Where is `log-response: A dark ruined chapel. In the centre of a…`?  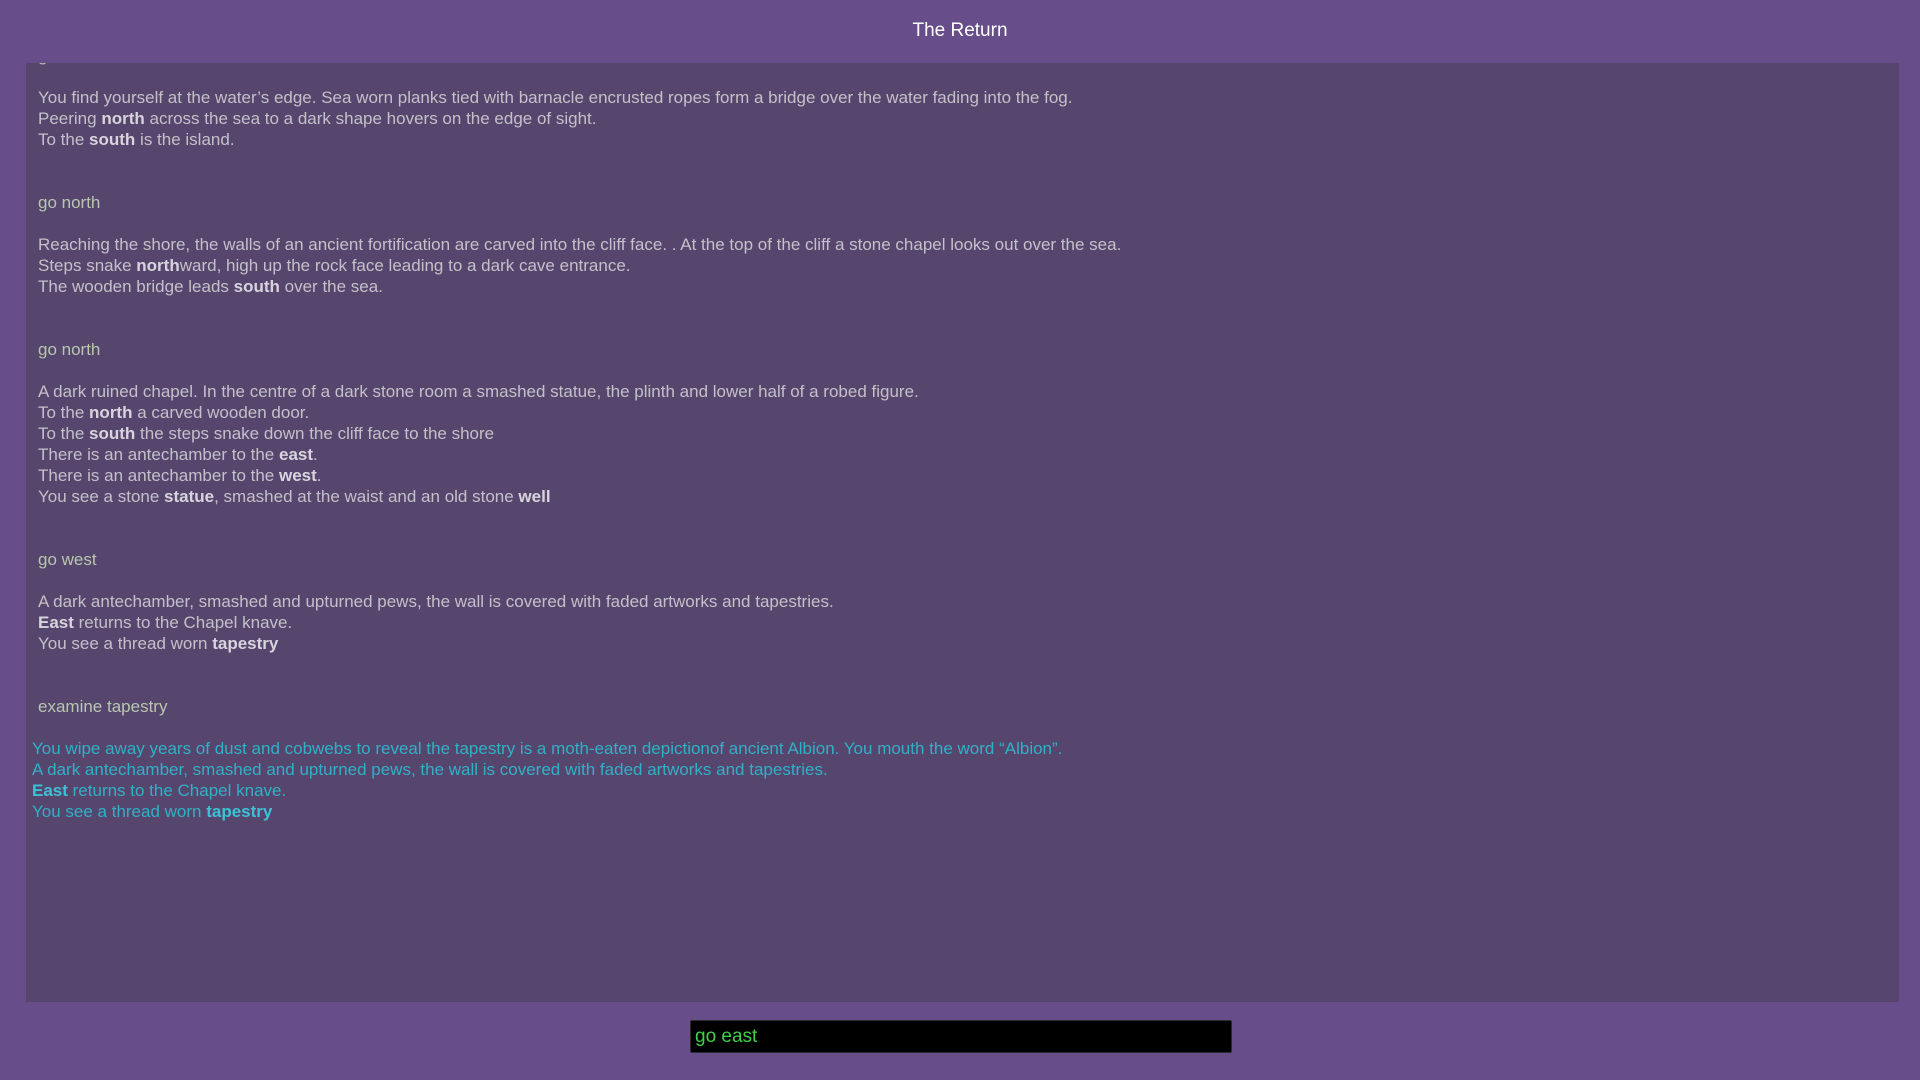 log-response: A dark ruined chapel. In the centre of a… is located at coordinates (962, 444).